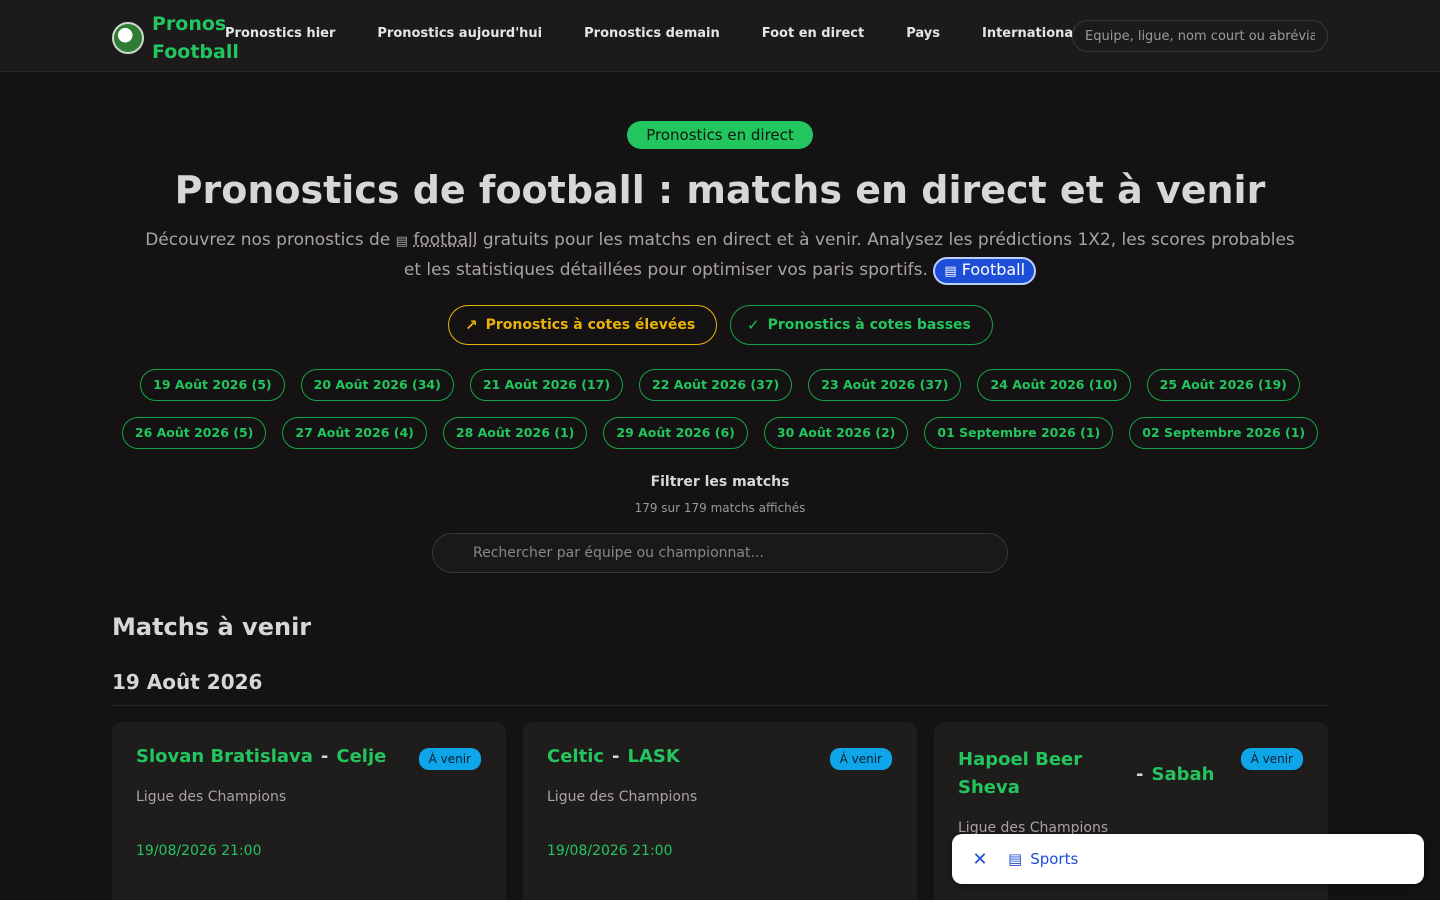 The image size is (1440, 900). I want to click on toast-label: Sports, so click(1054, 859).